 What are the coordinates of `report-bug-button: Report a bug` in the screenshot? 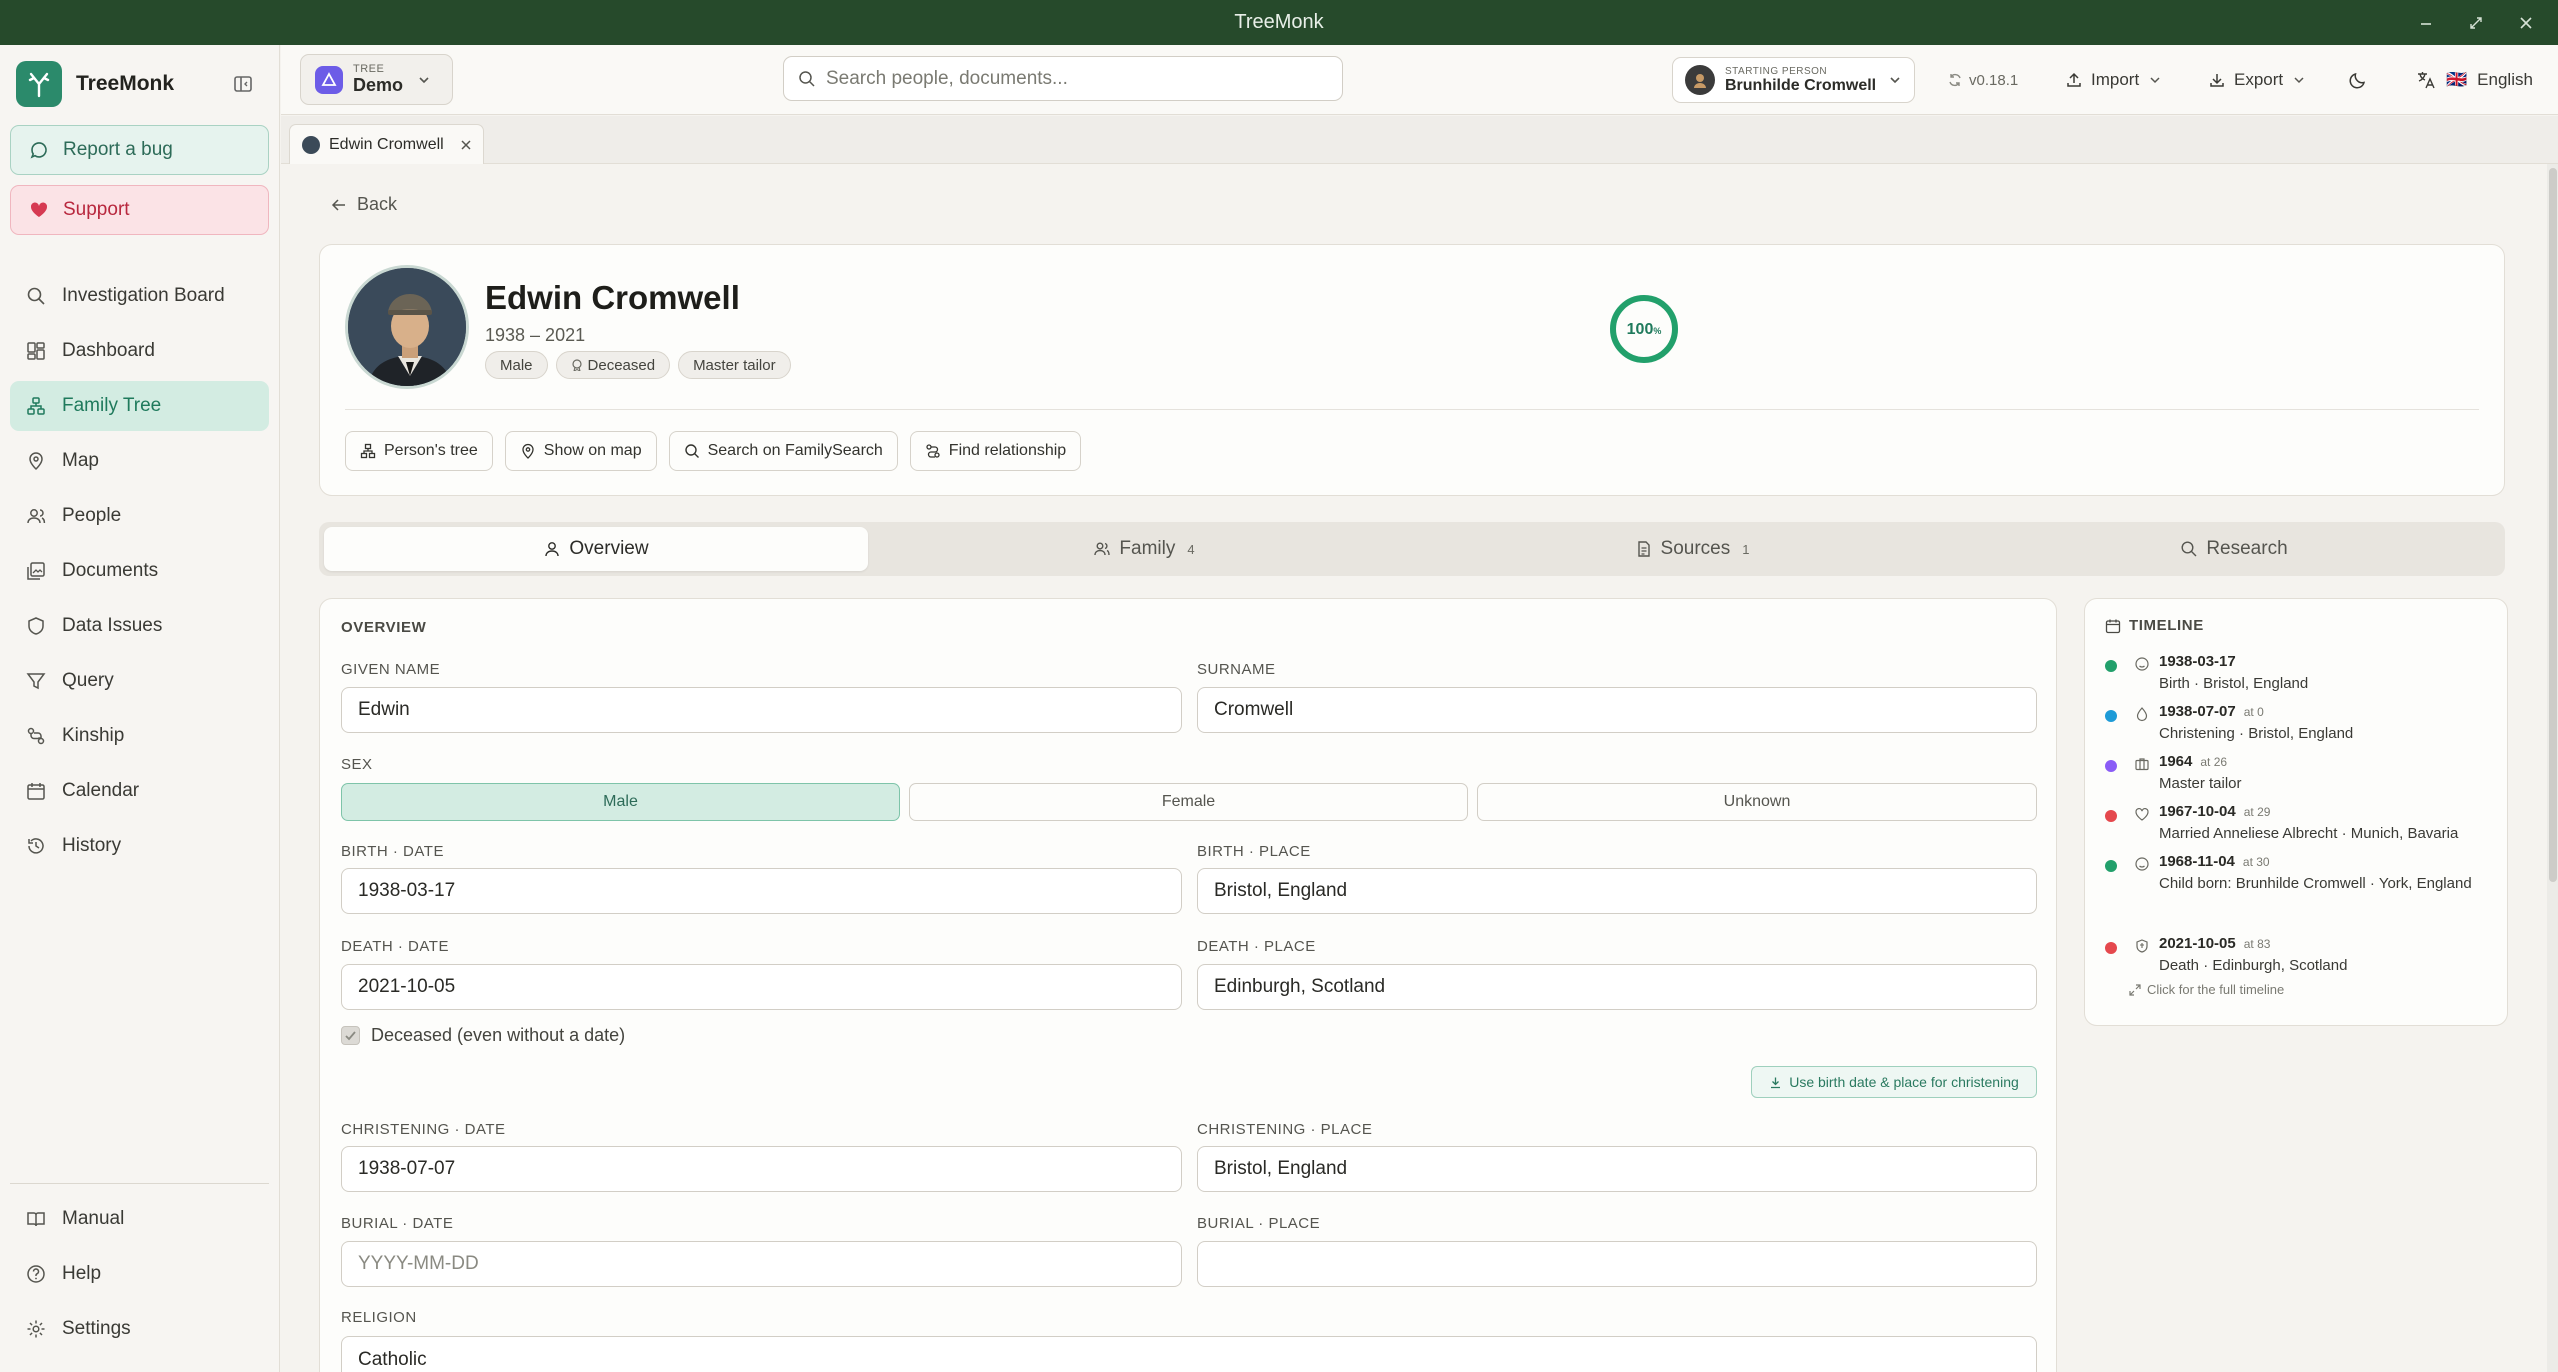 It's located at (139, 150).